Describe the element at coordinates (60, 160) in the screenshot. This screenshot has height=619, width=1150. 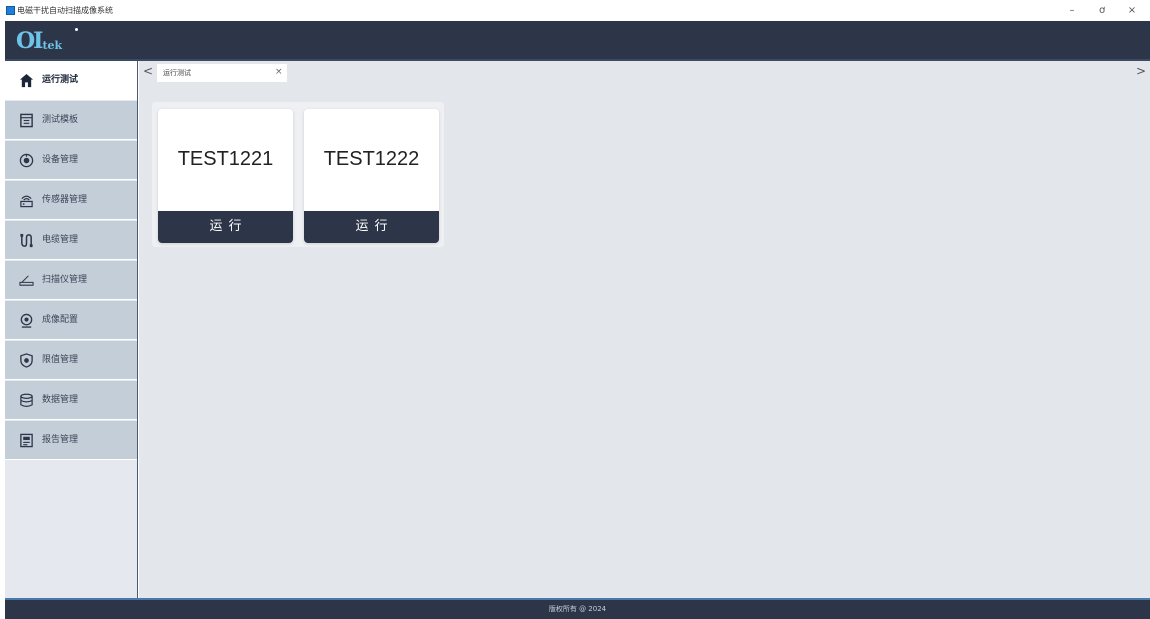
I see `sidebar-item-label: 设备管理` at that location.